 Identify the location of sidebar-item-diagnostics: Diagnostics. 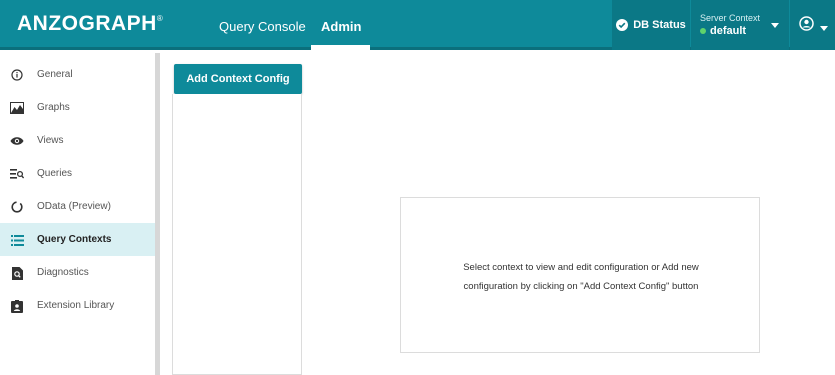
(77, 272).